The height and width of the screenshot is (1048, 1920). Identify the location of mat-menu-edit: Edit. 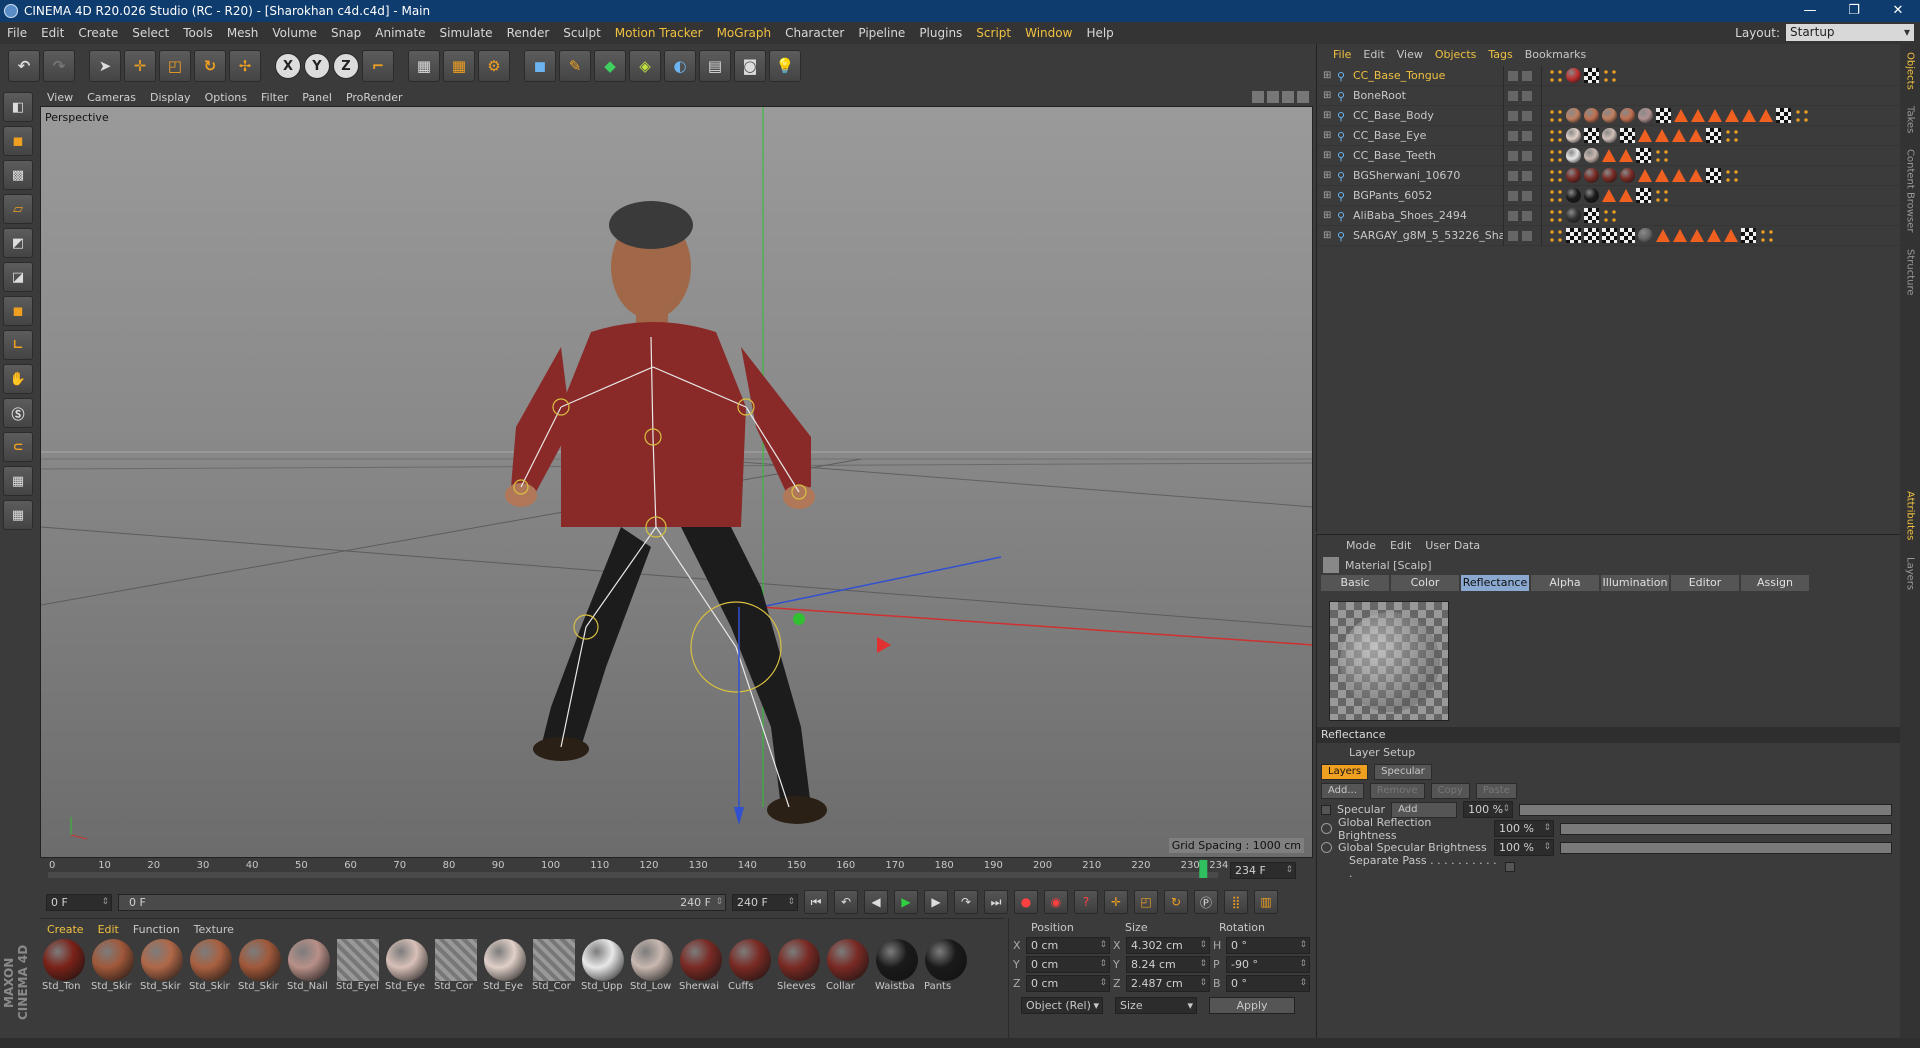
(108, 929).